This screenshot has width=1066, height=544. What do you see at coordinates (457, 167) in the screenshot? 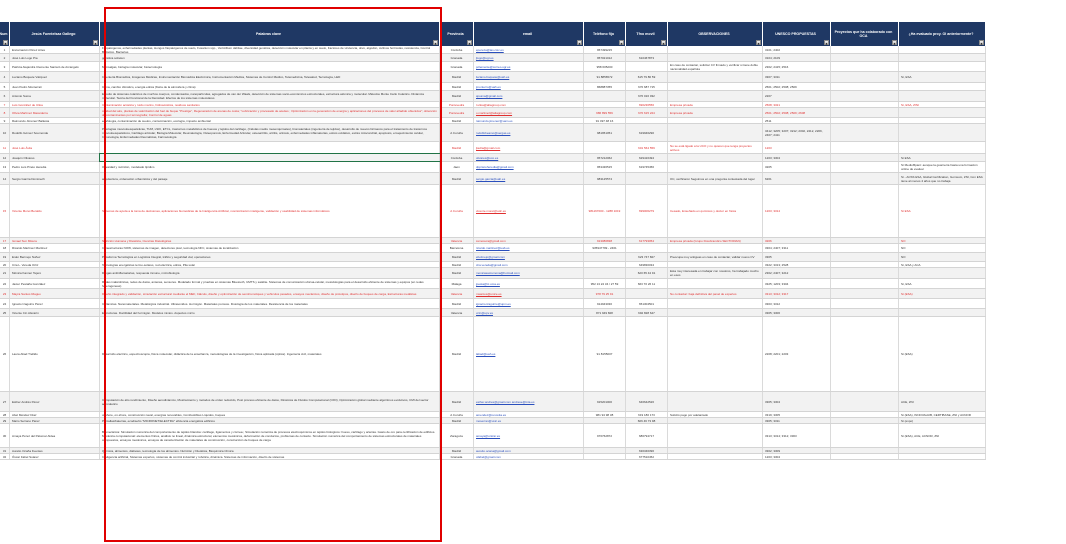
I see `cell-provincia: Jaén` at bounding box center [457, 167].